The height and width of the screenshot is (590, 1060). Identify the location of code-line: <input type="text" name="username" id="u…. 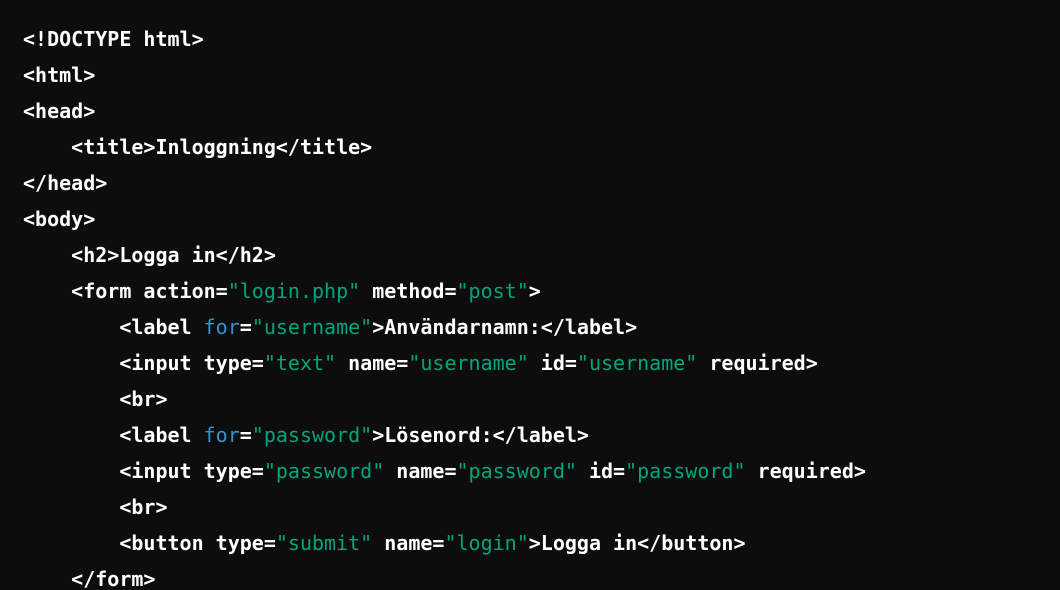
(541, 370).